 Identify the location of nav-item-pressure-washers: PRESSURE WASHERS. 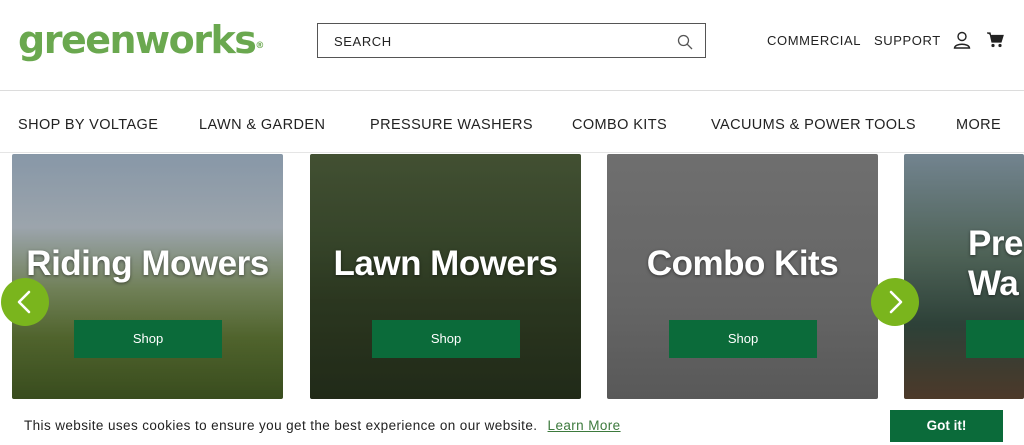
(451, 125).